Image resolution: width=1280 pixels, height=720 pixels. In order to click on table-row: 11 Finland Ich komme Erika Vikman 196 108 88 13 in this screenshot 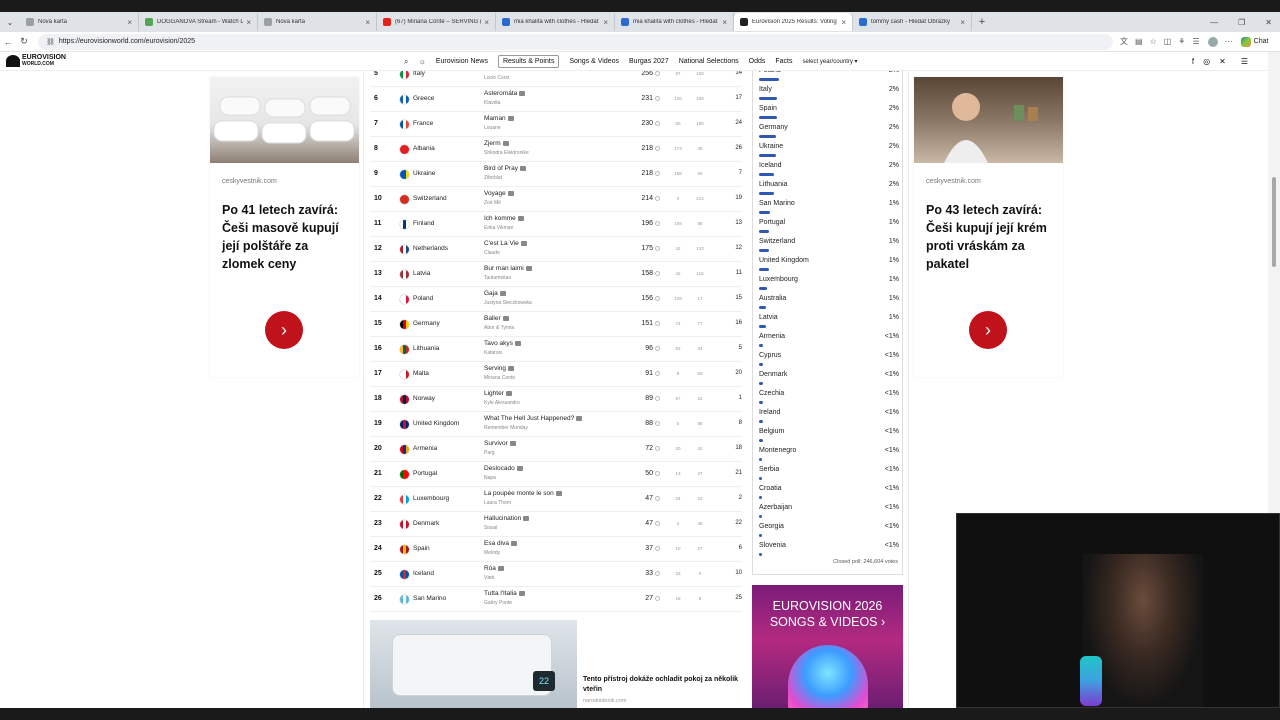, I will do `click(556, 224)`.